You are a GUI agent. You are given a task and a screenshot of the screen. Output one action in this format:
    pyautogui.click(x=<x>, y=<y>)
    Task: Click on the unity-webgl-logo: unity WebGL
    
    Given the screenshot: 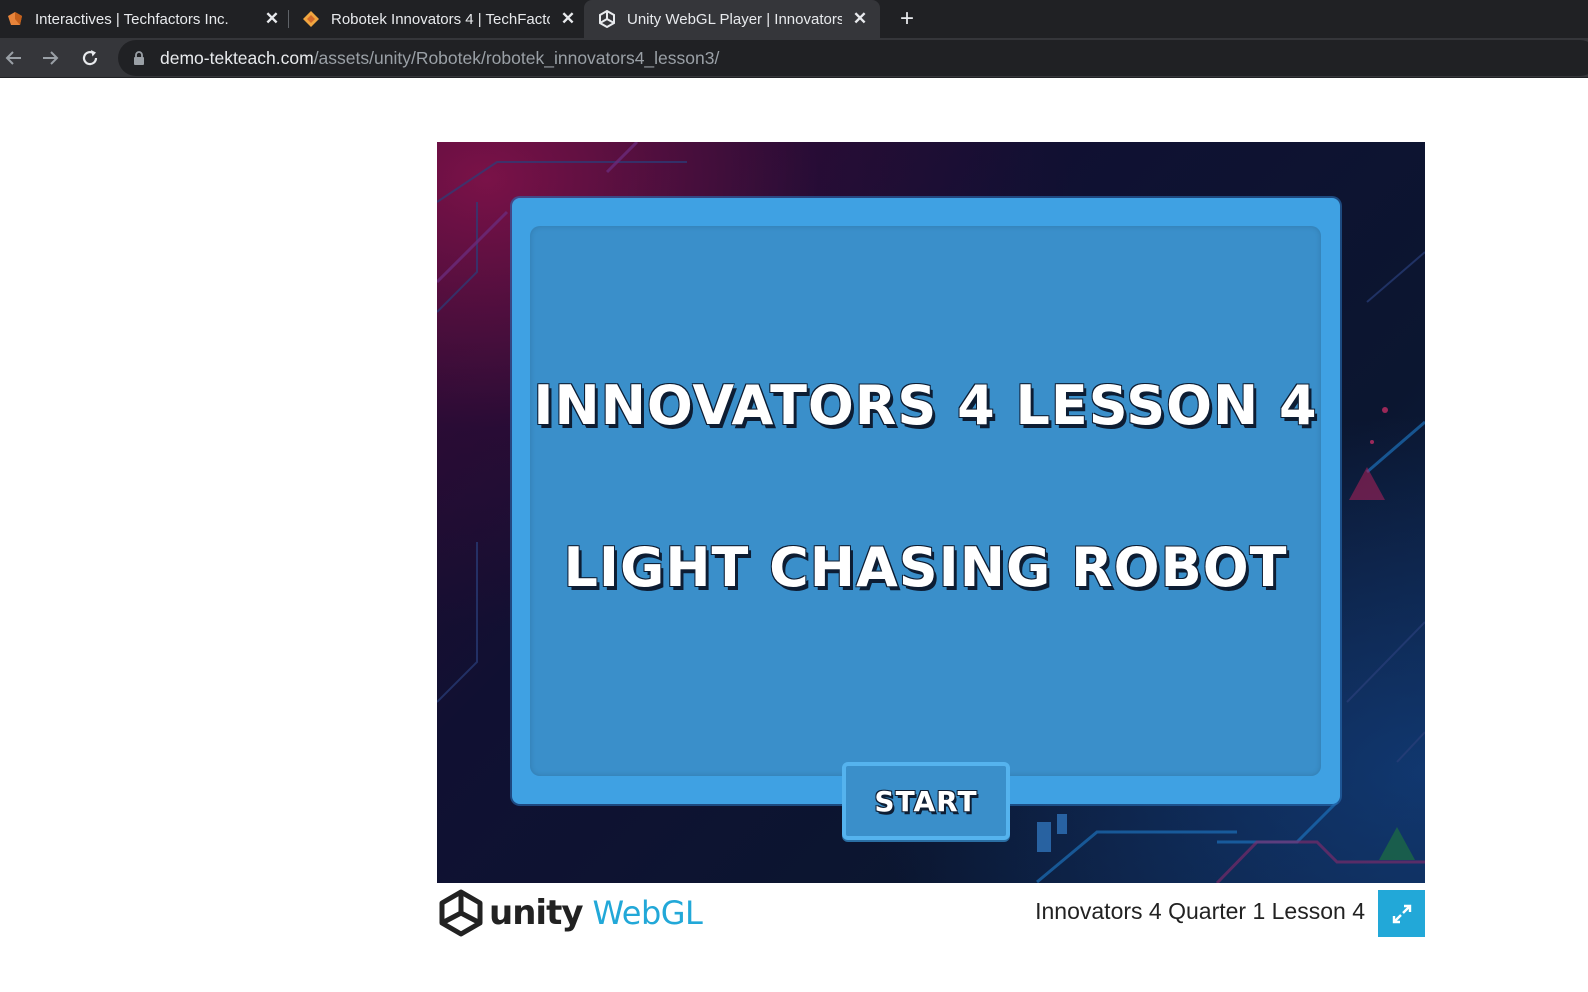 What is the action you would take?
    pyautogui.click(x=570, y=913)
    